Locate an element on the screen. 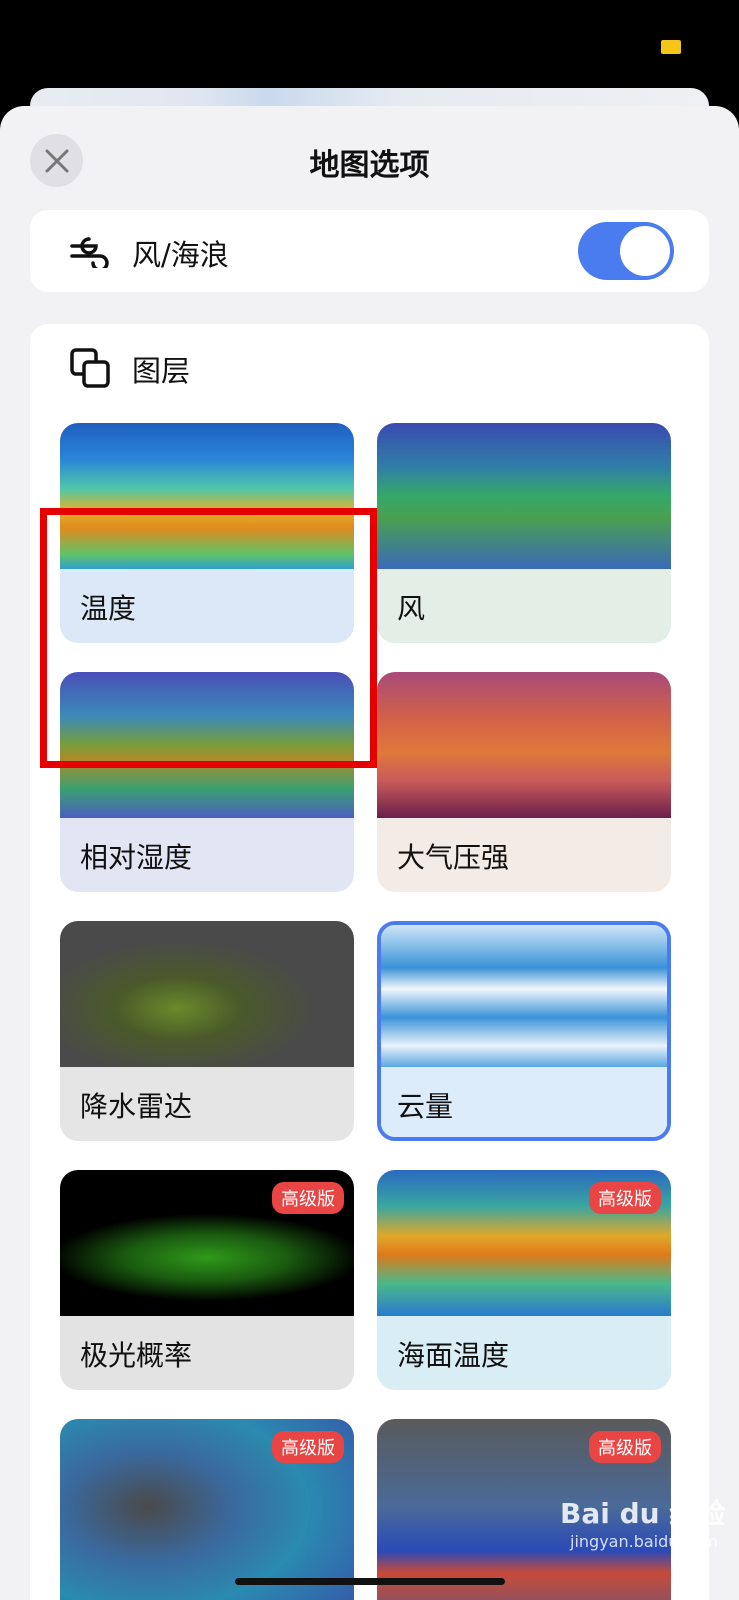  layer-tile-cloud: 云量 is located at coordinates (524, 1031).